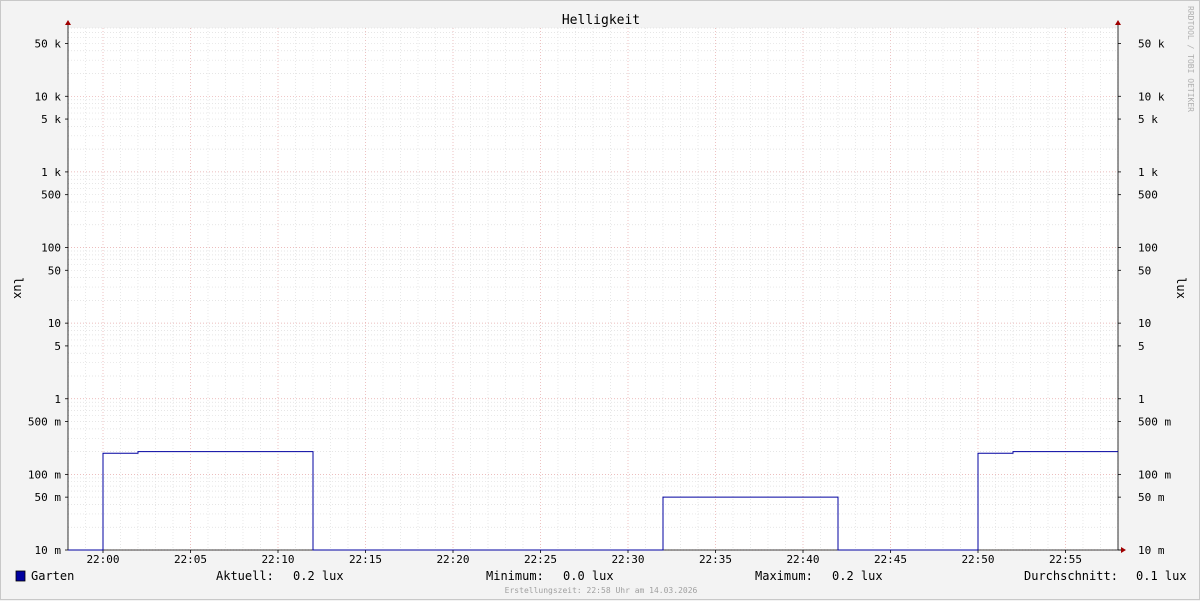 The width and height of the screenshot is (1200, 601). What do you see at coordinates (54, 270) in the screenshot?
I see `y-tick-label-left: 50` at bounding box center [54, 270].